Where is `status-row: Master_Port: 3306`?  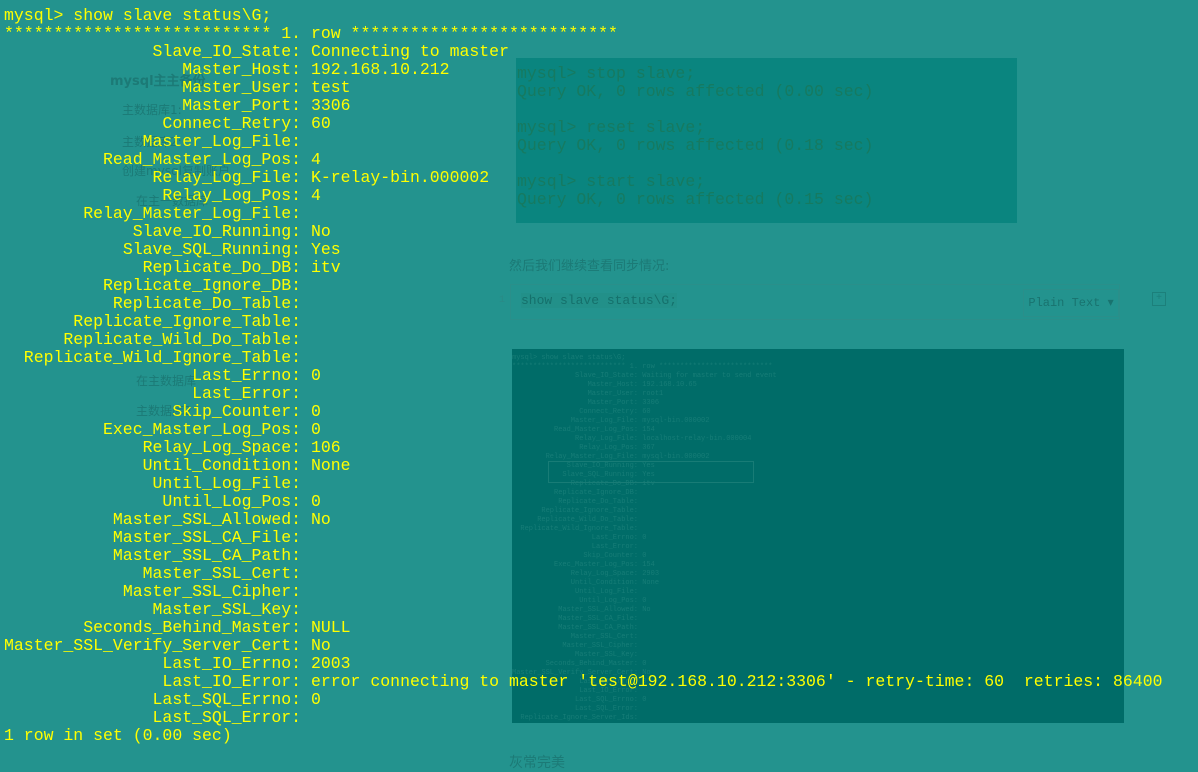
status-row: Master_Port: 3306 is located at coordinates (583, 106).